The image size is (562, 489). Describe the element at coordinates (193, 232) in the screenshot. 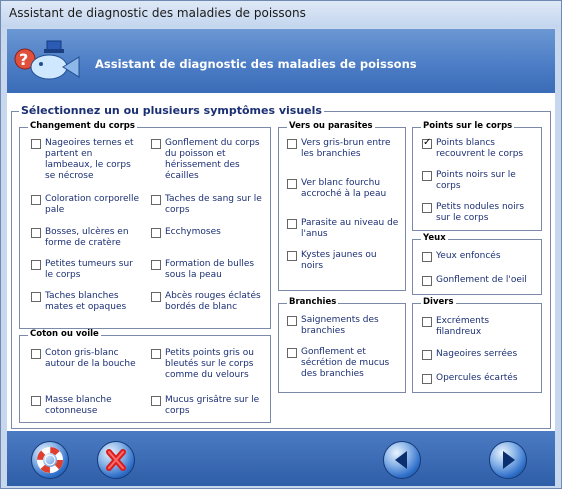

I see `checkbox-label: Ecchymoses` at that location.